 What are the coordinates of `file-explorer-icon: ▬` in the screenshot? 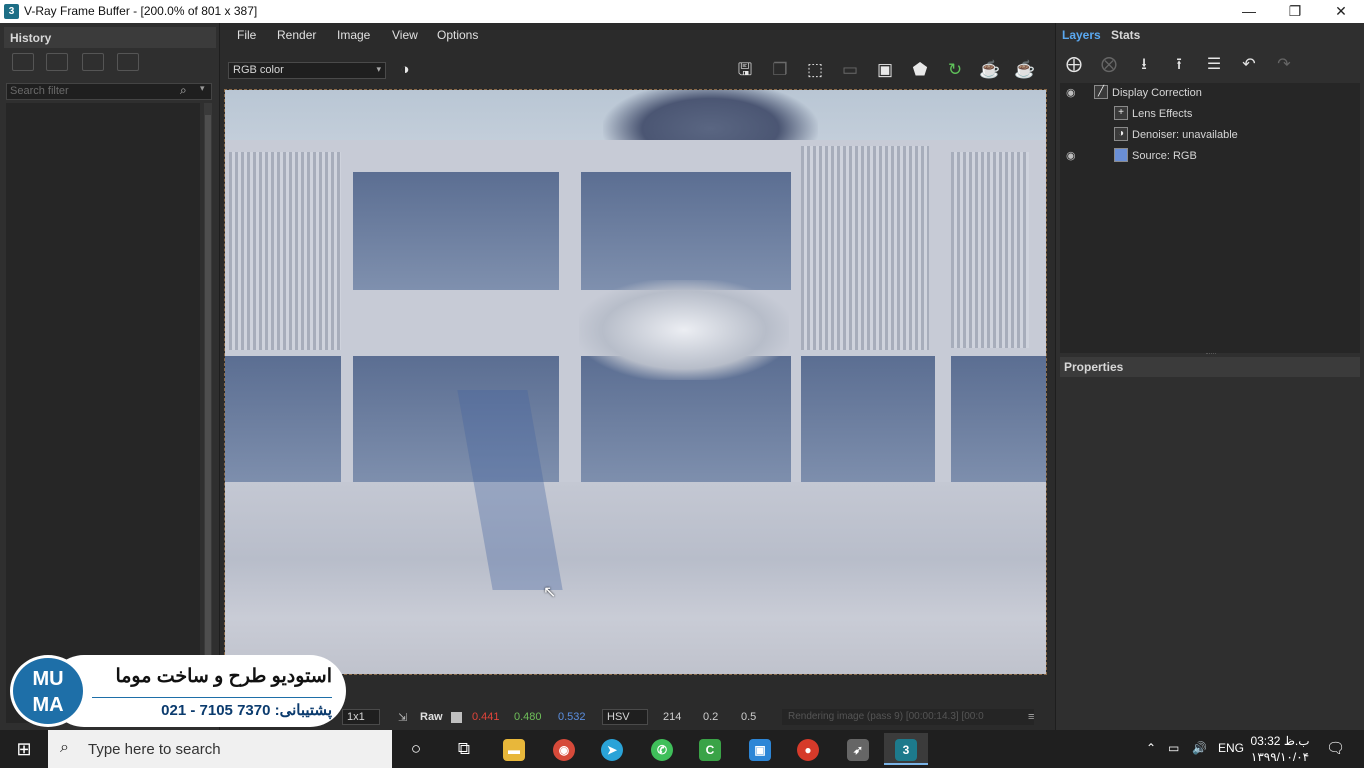 It's located at (514, 749).